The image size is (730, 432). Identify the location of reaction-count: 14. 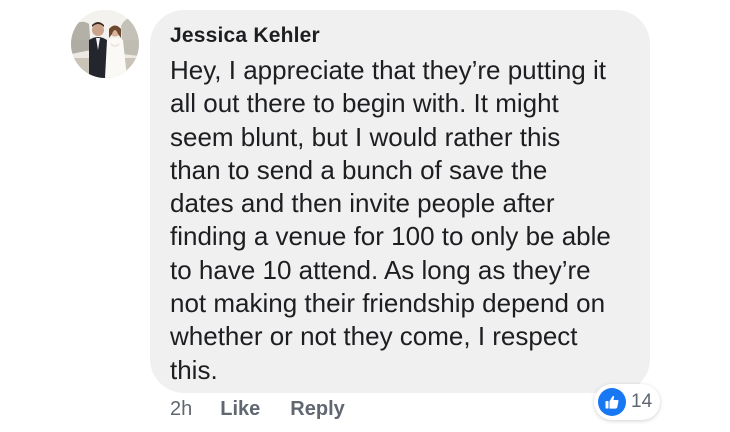
(642, 401).